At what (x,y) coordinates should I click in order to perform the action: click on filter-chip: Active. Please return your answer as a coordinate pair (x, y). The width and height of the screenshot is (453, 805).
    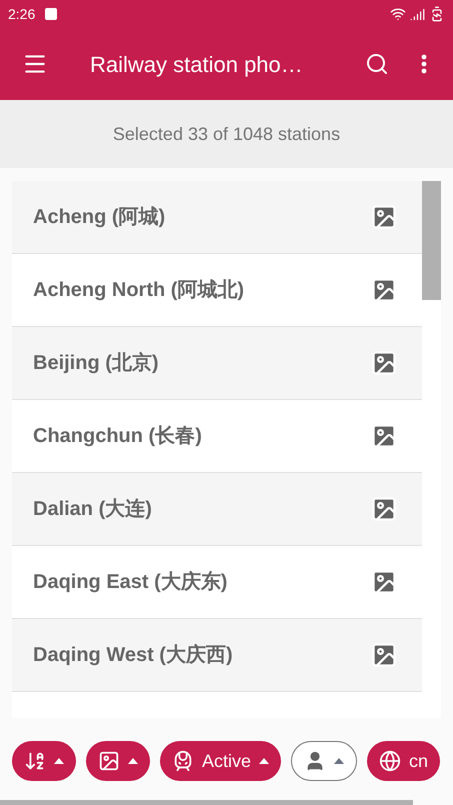
    Looking at the image, I should click on (221, 761).